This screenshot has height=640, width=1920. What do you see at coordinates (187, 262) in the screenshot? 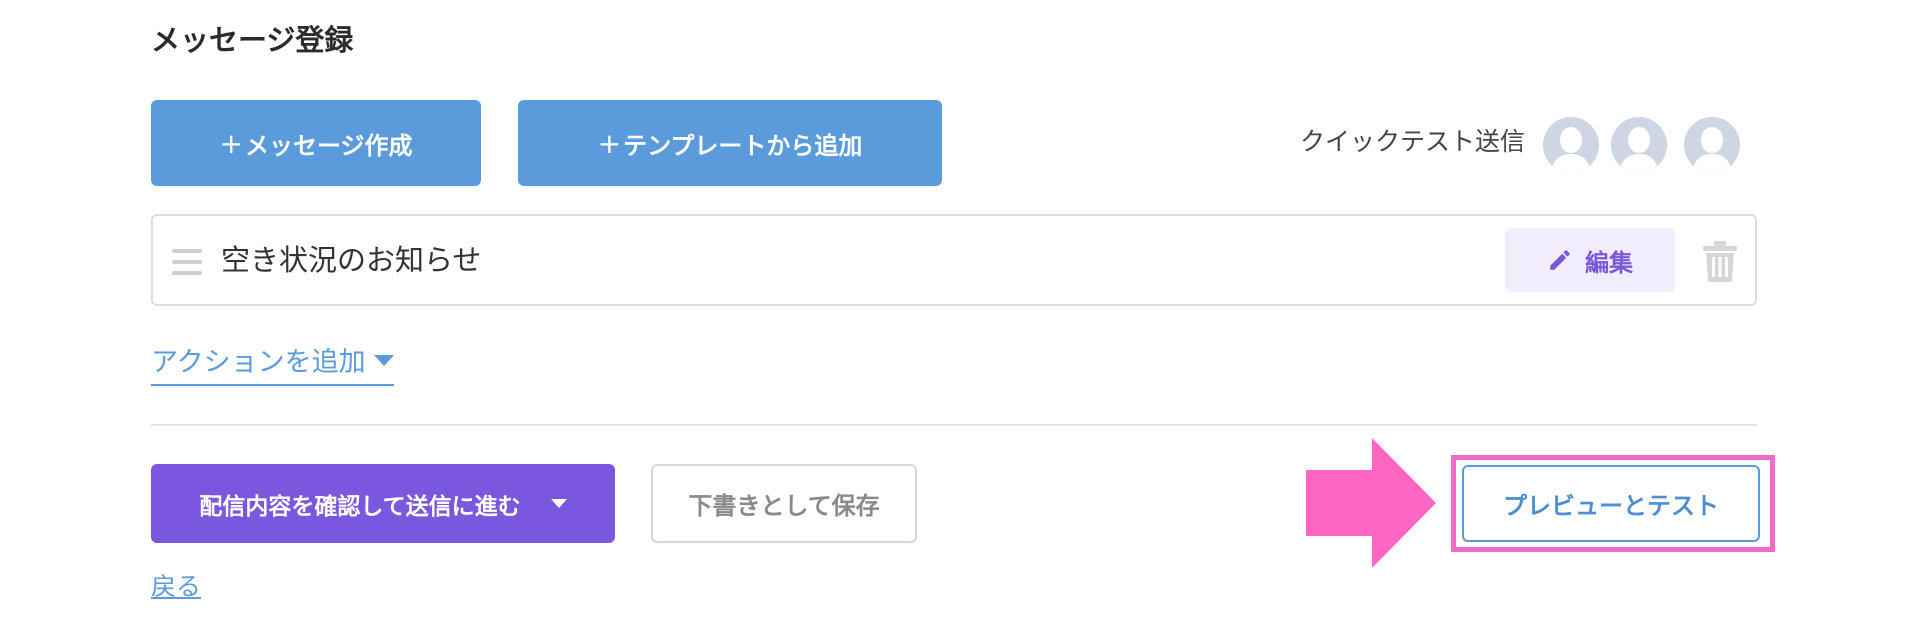
I see `drag-handle-icon` at bounding box center [187, 262].